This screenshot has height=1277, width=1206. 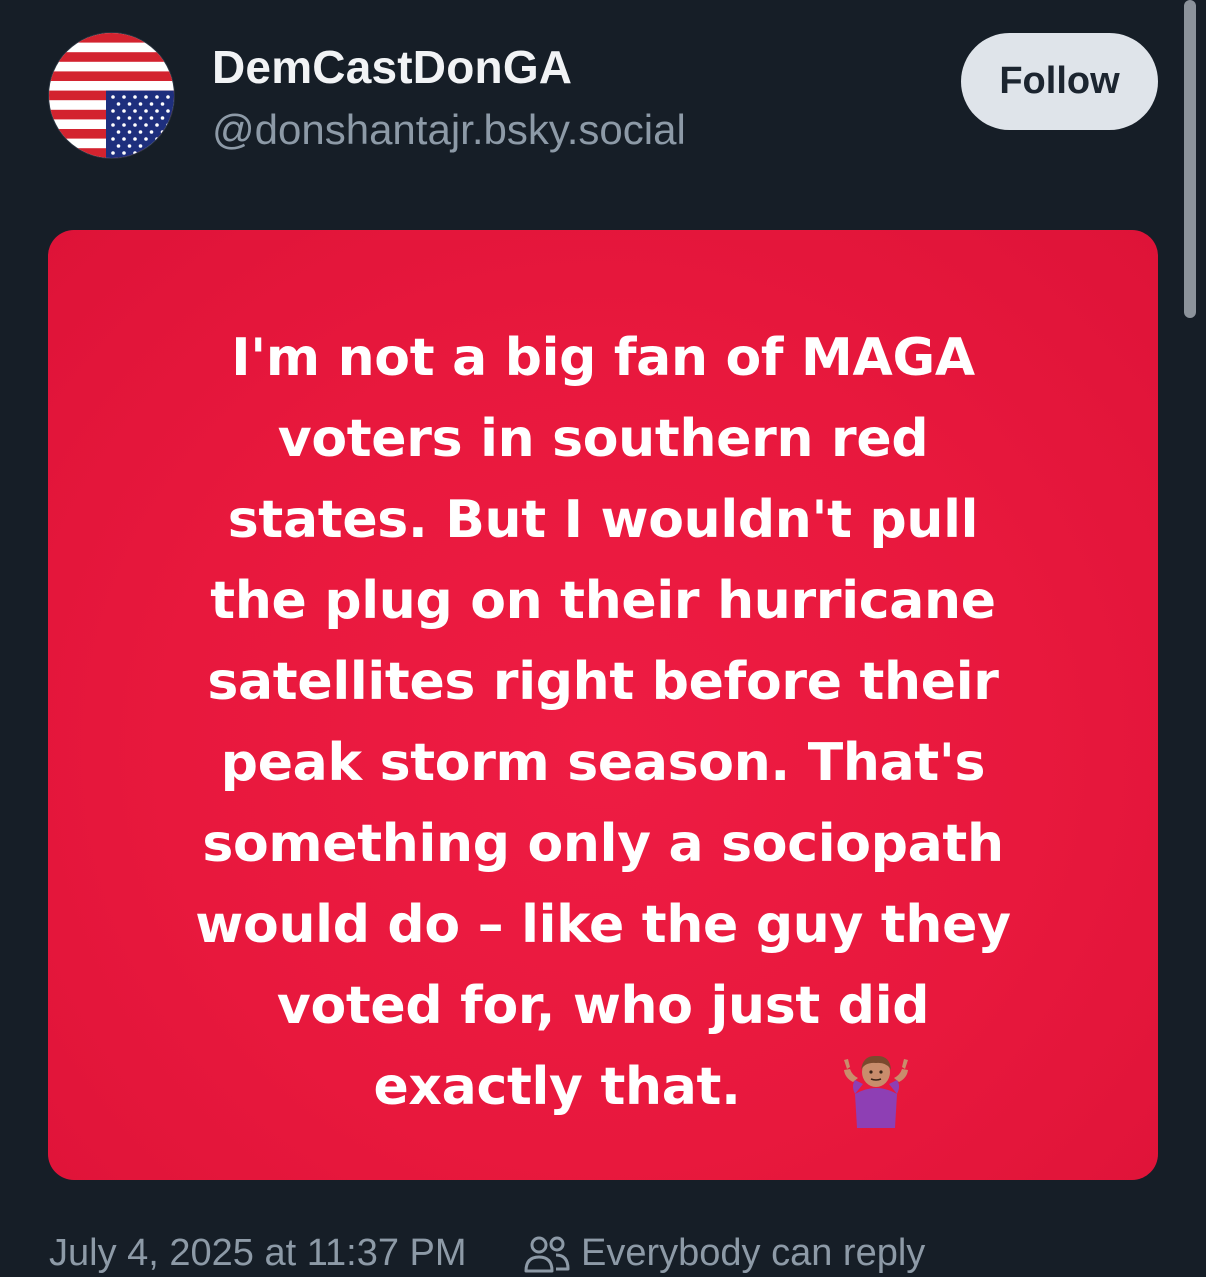 What do you see at coordinates (603, 682) in the screenshot?
I see `quote-line: satellites right before their` at bounding box center [603, 682].